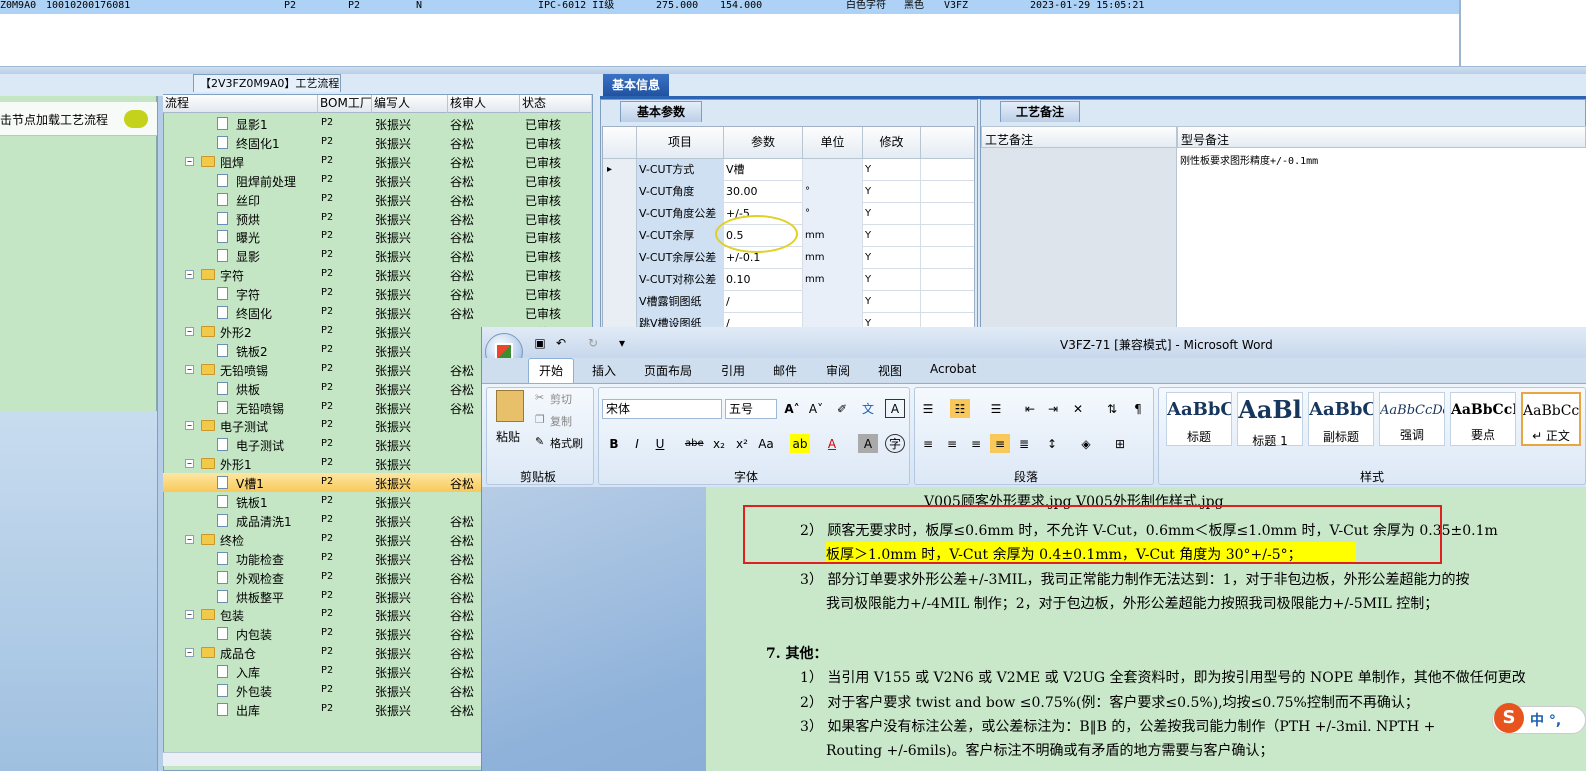 The image size is (1586, 771). Describe the element at coordinates (662, 409) in the screenshot. I see `font-name-combo: 宋体` at that location.